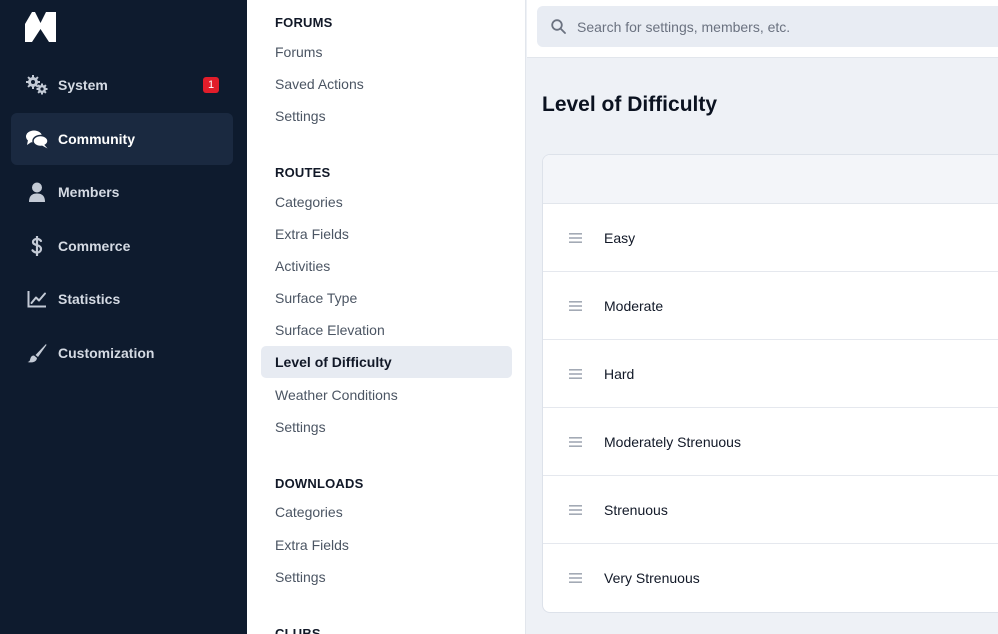 This screenshot has height=634, width=998. What do you see at coordinates (558, 26) in the screenshot?
I see `search-icon` at bounding box center [558, 26].